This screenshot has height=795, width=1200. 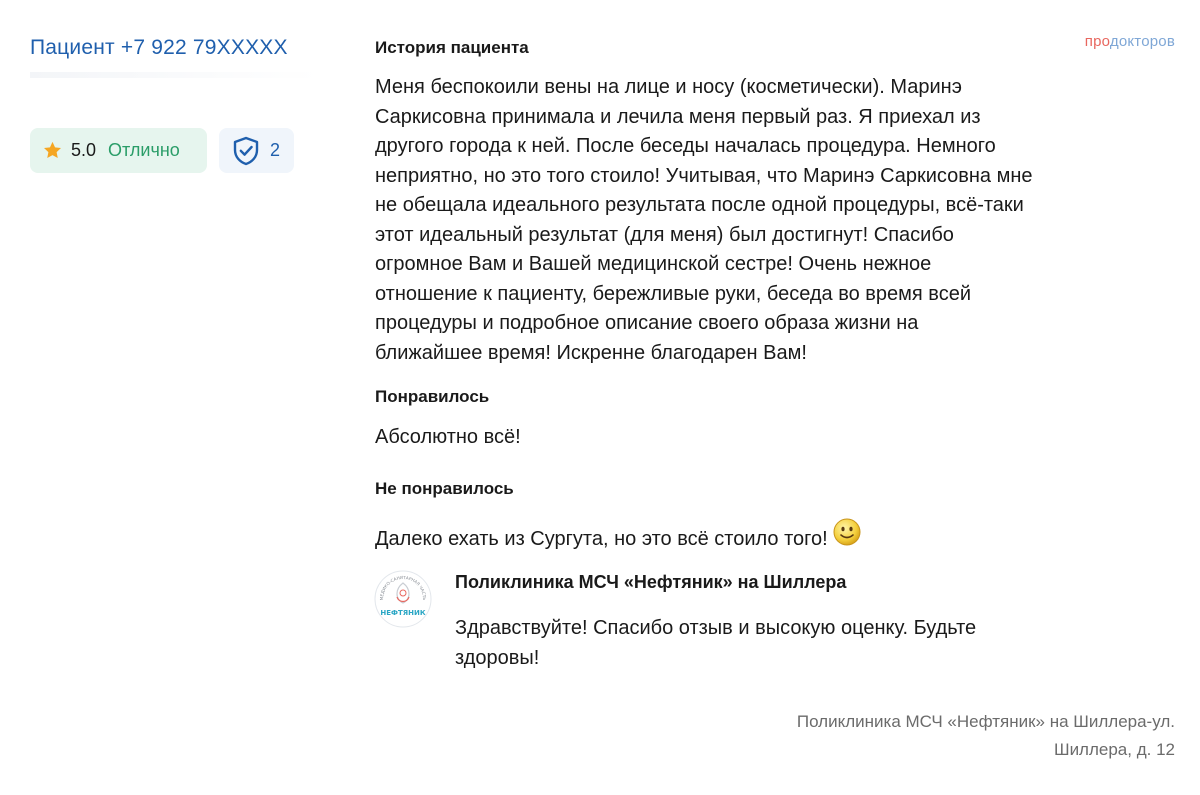 What do you see at coordinates (448, 437) in the screenshot?
I see `liked-text: Абсолютно всё!` at bounding box center [448, 437].